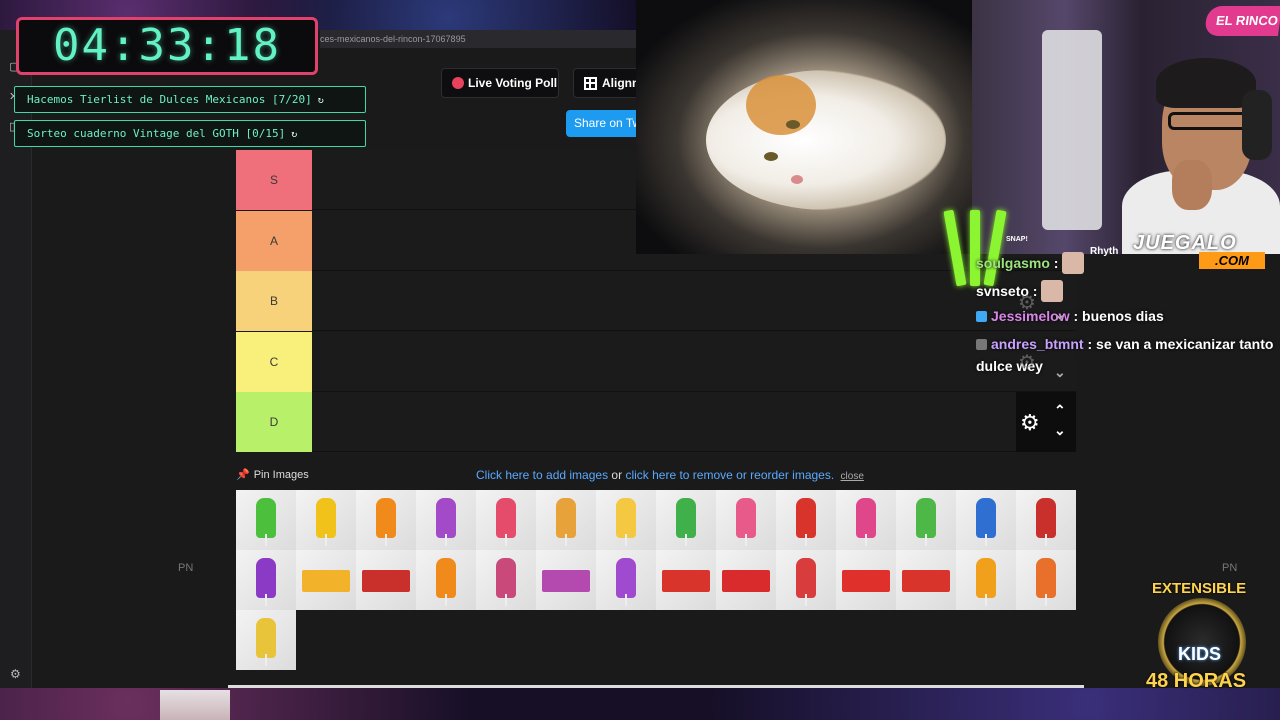 This screenshot has width=1280, height=720. I want to click on pin-images-toggle: 📌 Pin Images, so click(272, 474).